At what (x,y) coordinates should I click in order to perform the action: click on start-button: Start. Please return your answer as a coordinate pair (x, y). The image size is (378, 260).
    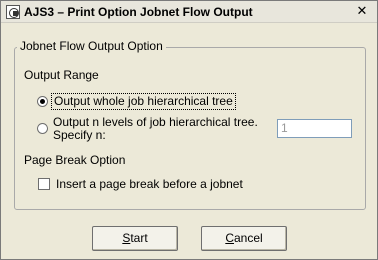
    Looking at the image, I should click on (135, 238).